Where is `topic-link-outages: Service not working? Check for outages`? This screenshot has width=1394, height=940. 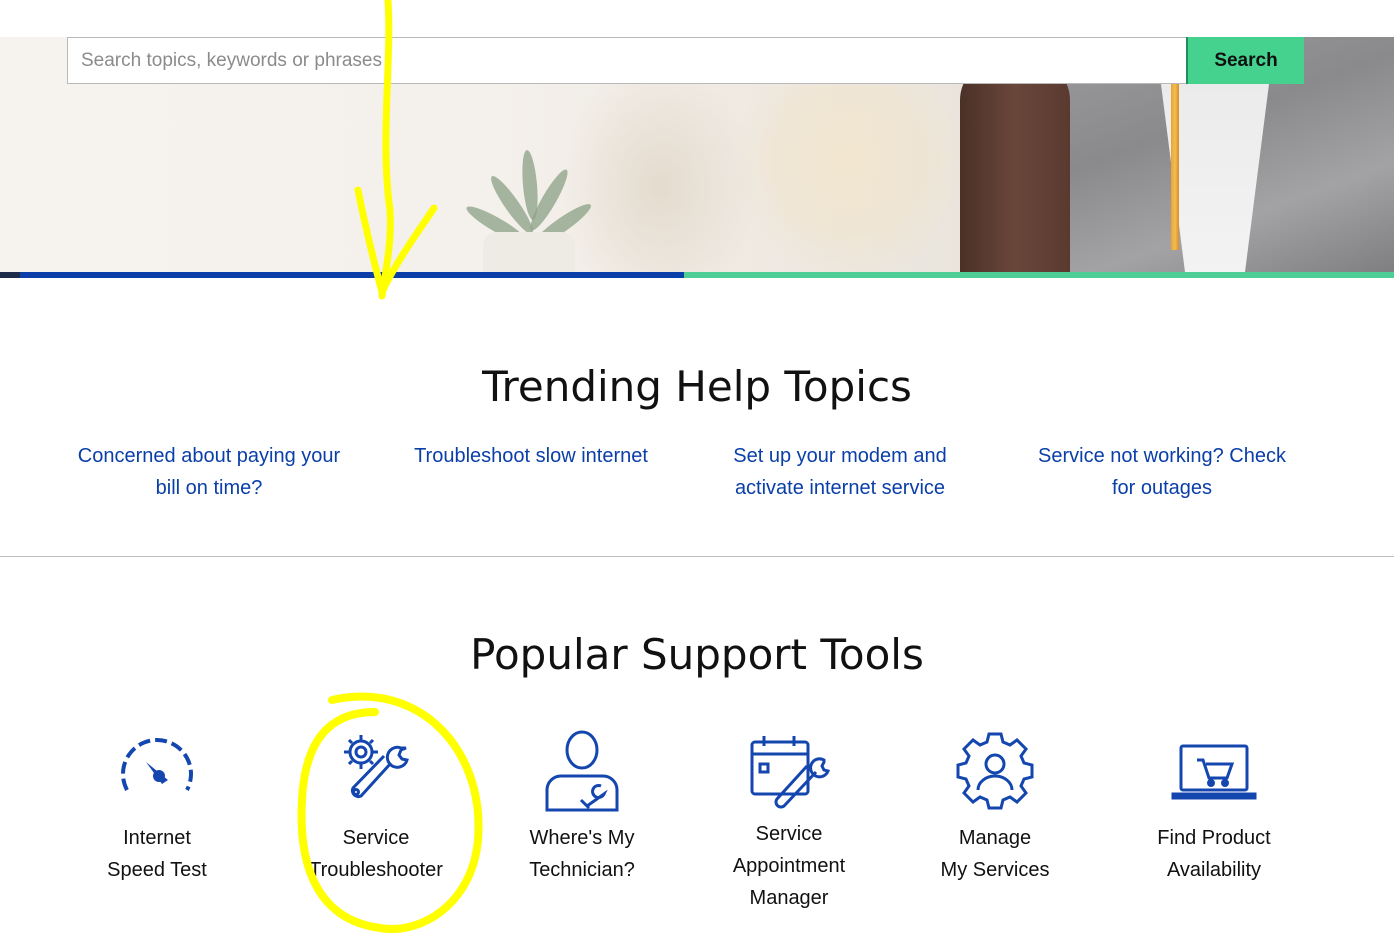 topic-link-outages: Service not working? Check for outages is located at coordinates (1162, 472).